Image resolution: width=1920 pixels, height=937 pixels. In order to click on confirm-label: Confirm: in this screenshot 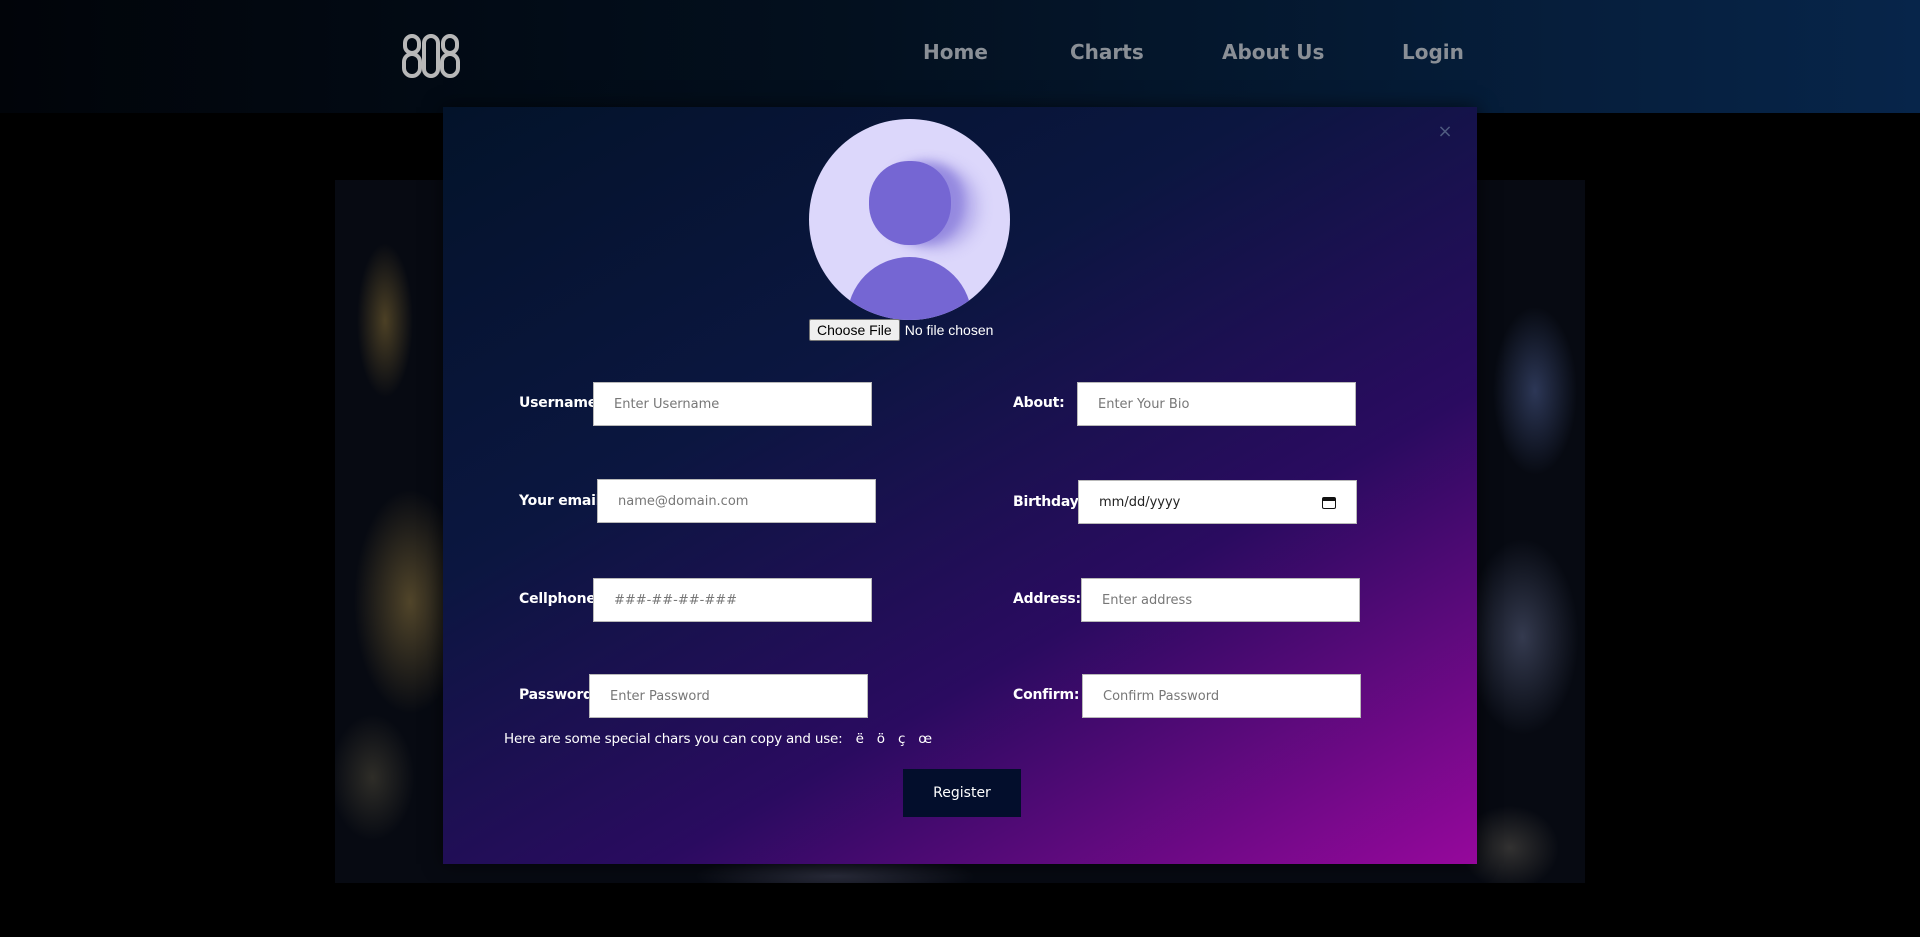, I will do `click(1046, 695)`.